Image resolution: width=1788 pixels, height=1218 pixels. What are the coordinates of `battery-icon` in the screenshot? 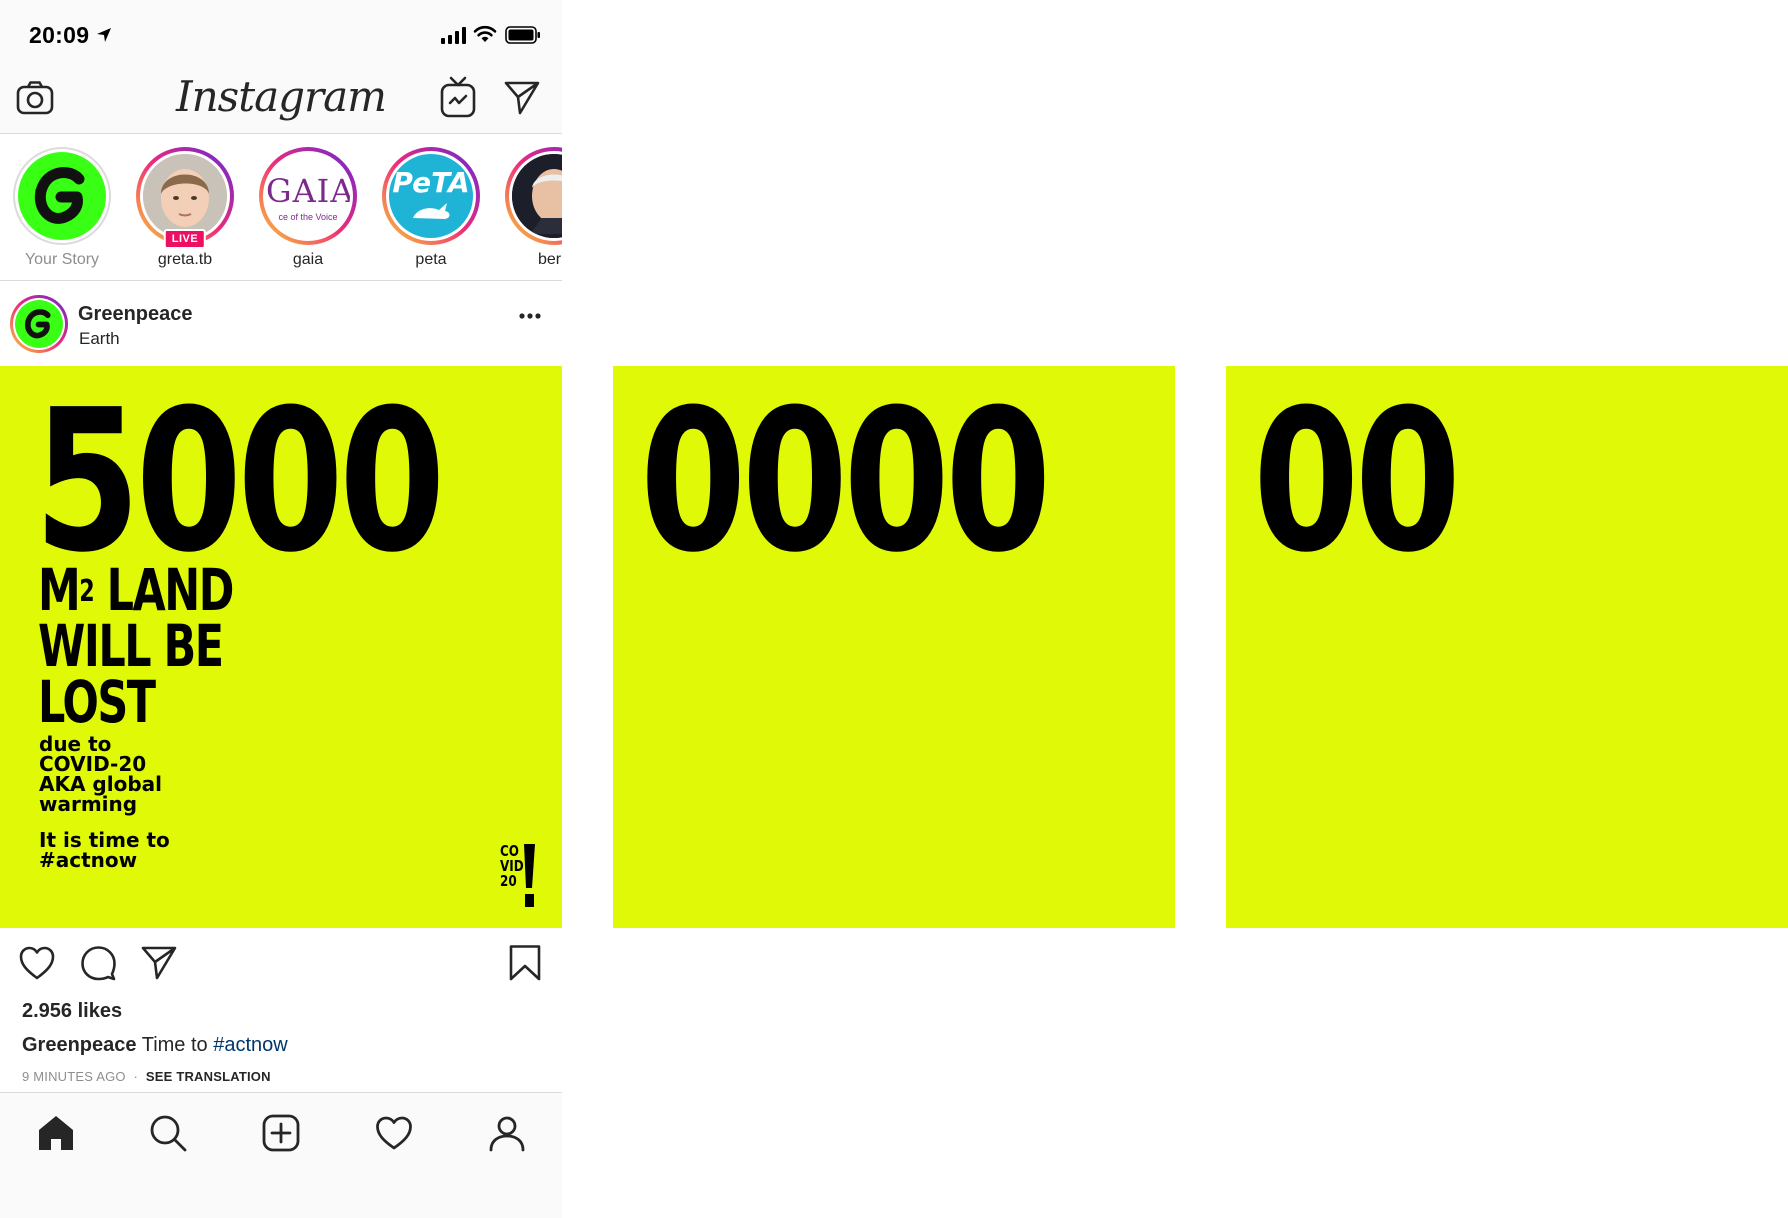 It's located at (522, 35).